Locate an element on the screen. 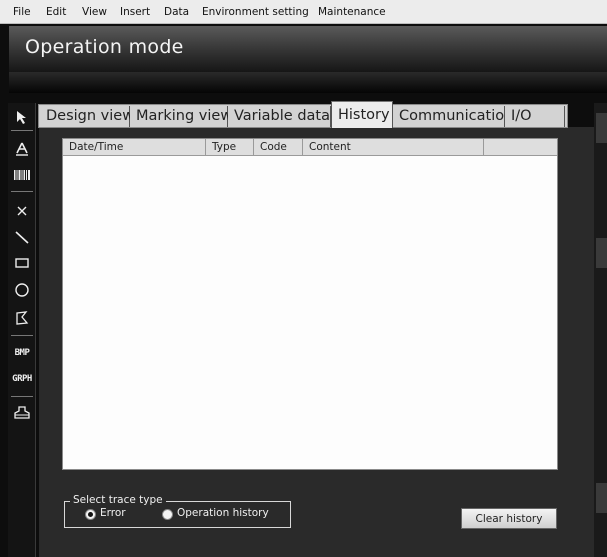 The height and width of the screenshot is (557, 607). graph-label: GRPH is located at coordinates (22, 379).